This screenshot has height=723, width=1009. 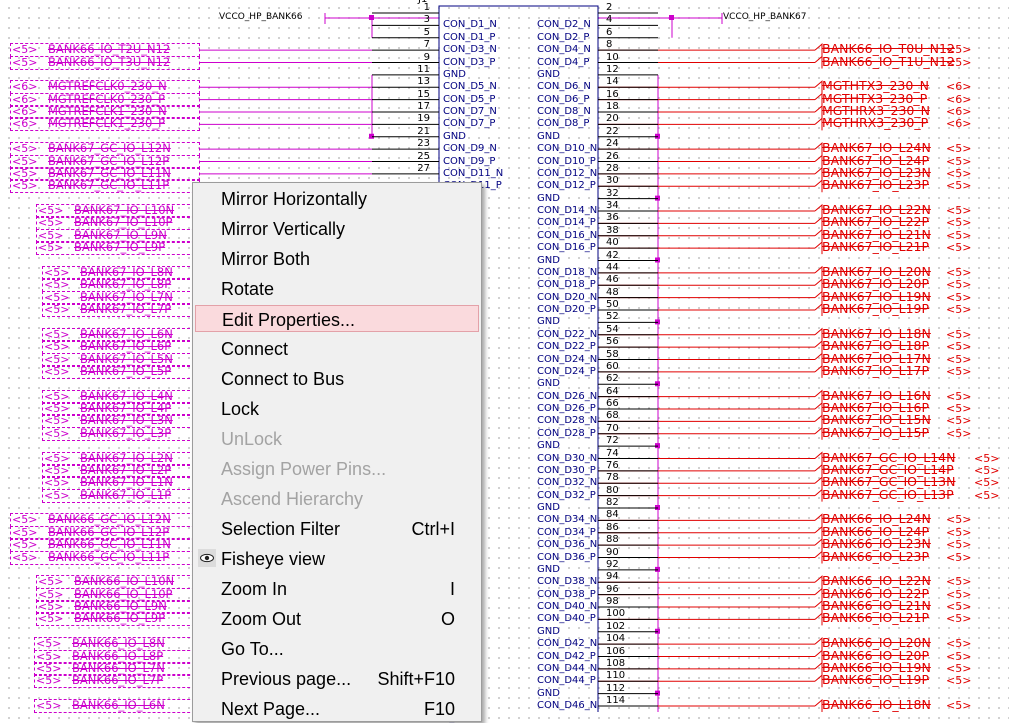 I want to click on pin-number: 25, so click(x=423, y=156).